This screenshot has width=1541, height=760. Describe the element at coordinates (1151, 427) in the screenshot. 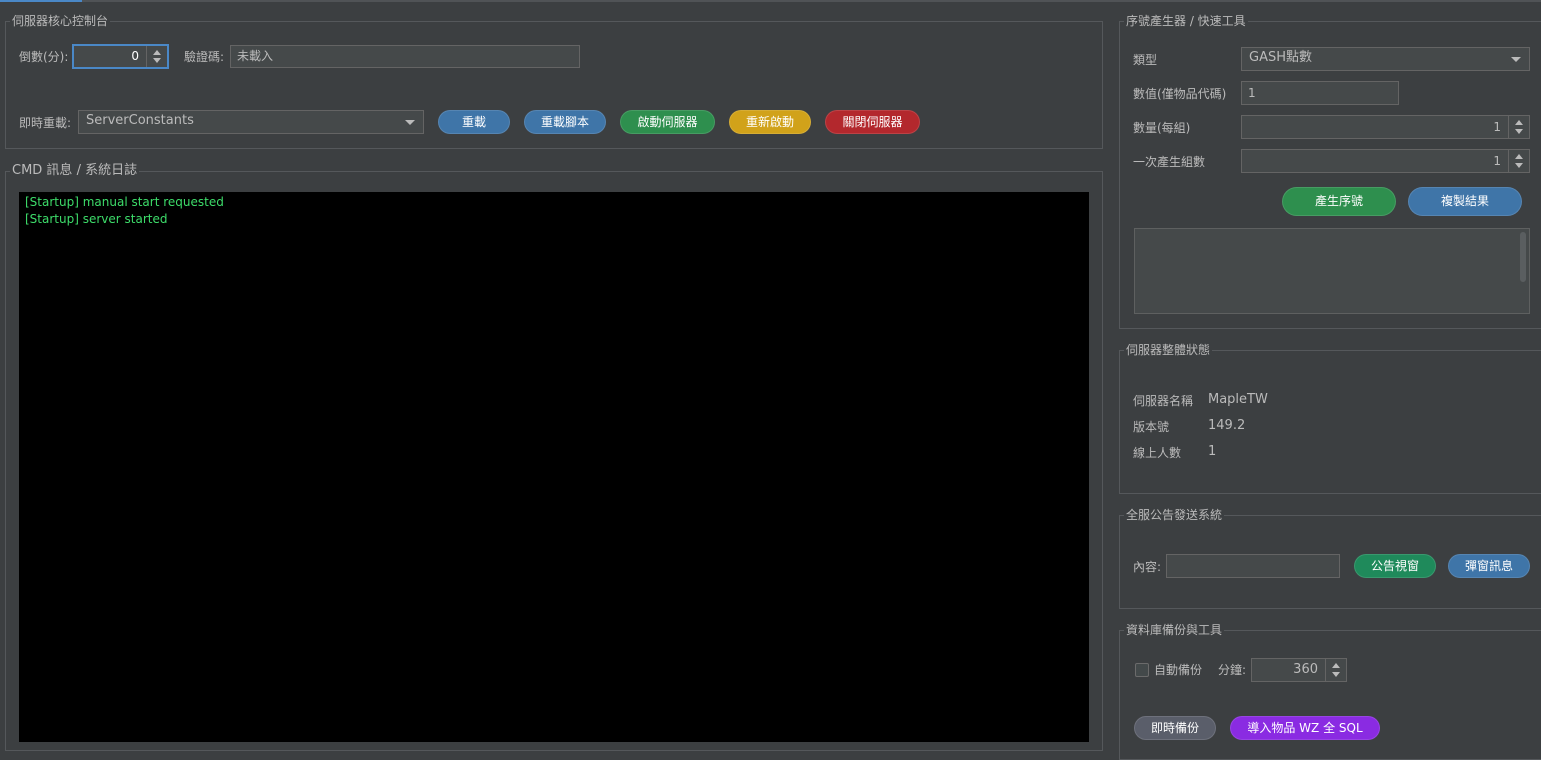

I see `version-label: 版本號` at that location.